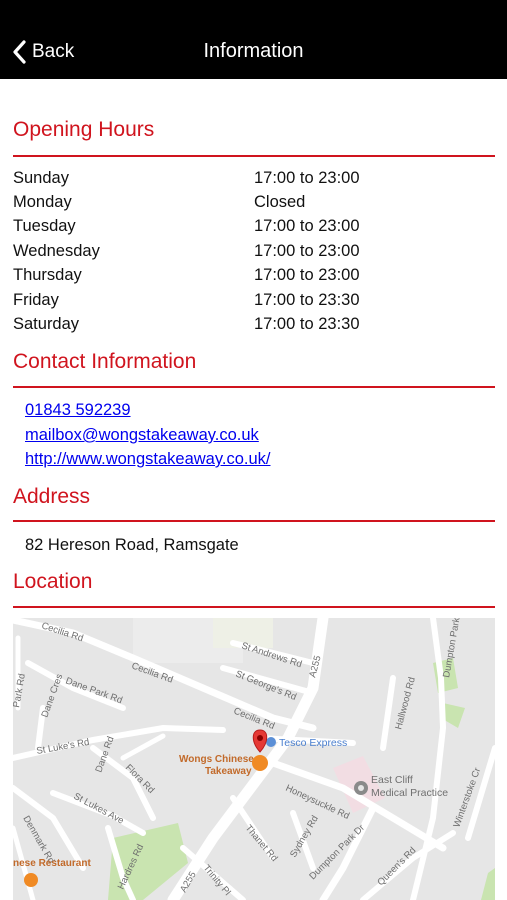  What do you see at coordinates (56, 251) in the screenshot?
I see `hours-day: Wednesday` at bounding box center [56, 251].